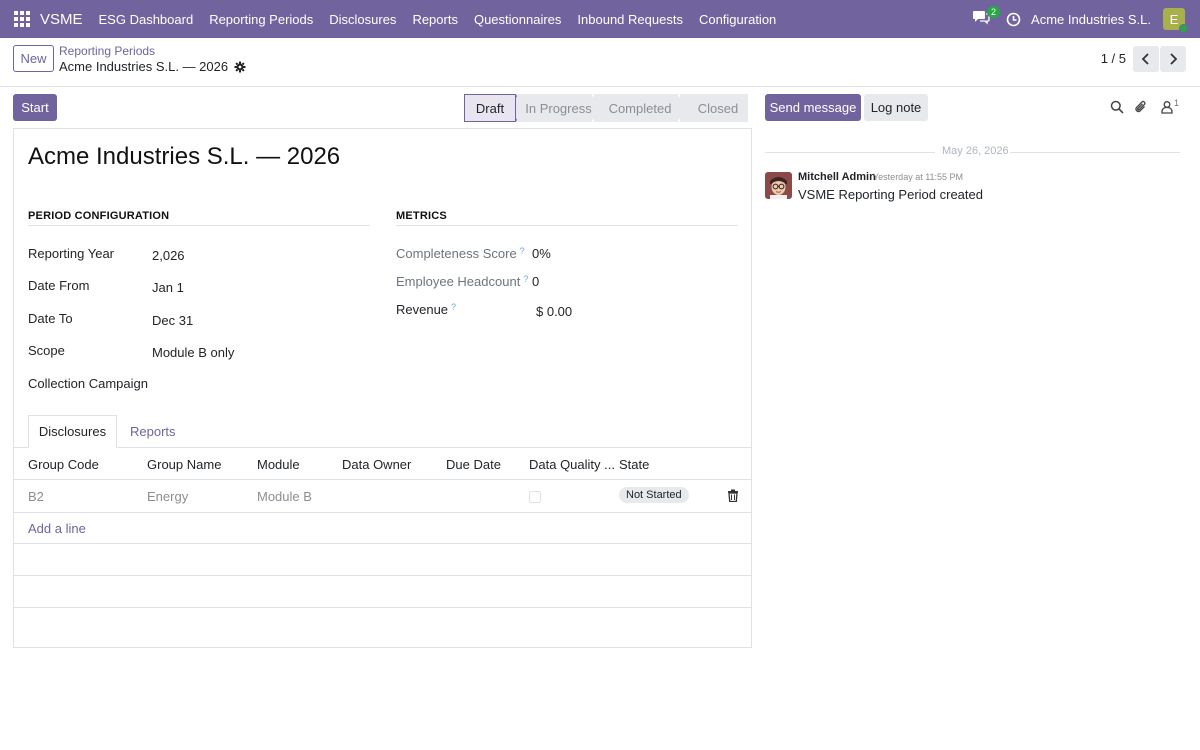 This screenshot has height=750, width=1200. Describe the element at coordinates (261, 19) in the screenshot. I see `nav-reporting-periods: Reporting Periods` at that location.